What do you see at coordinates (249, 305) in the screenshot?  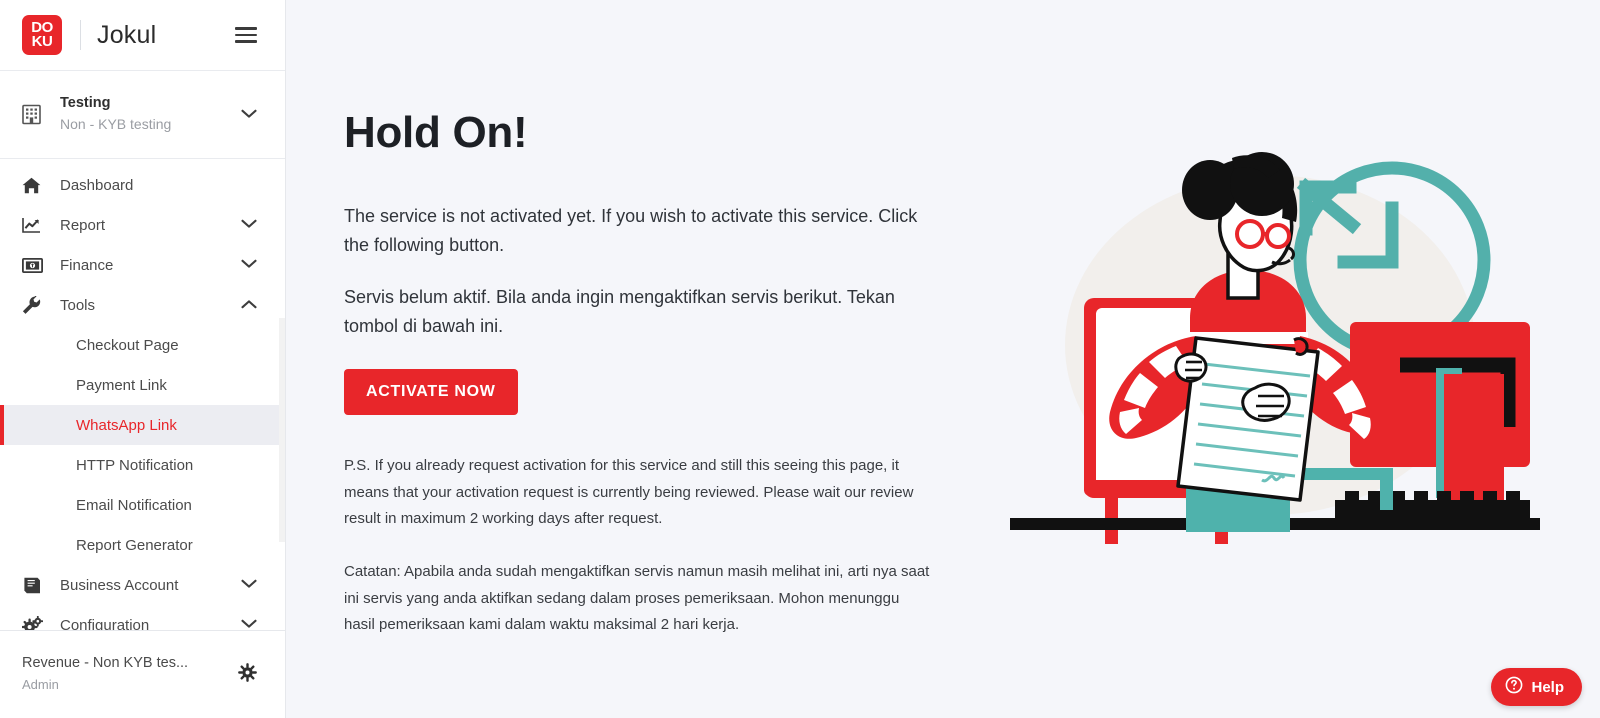 I see `chevron-up-icon` at bounding box center [249, 305].